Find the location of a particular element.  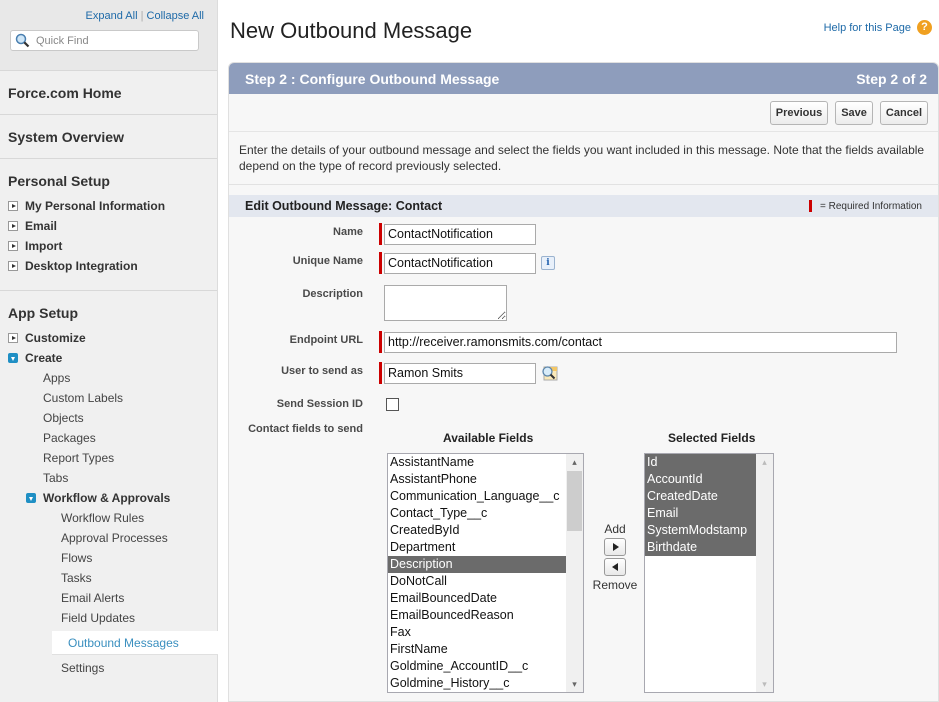

sidebar-item-report-types: Report Types is located at coordinates (108, 458).